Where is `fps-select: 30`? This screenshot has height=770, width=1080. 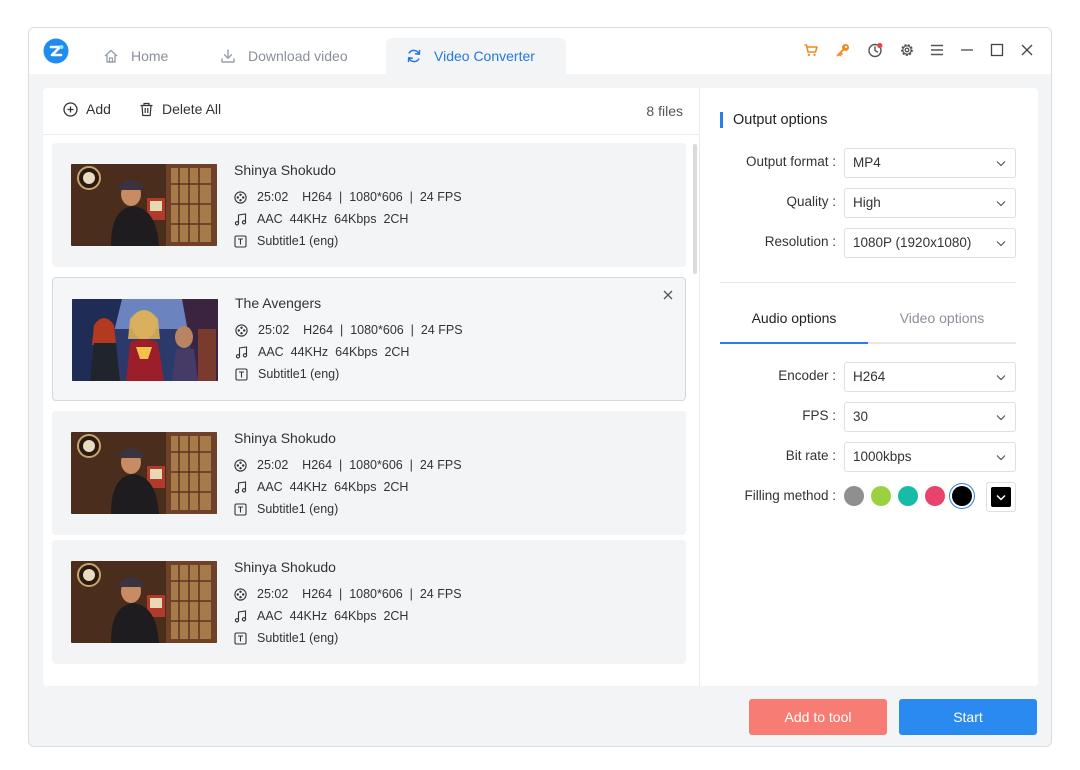
fps-select: 30 is located at coordinates (930, 417).